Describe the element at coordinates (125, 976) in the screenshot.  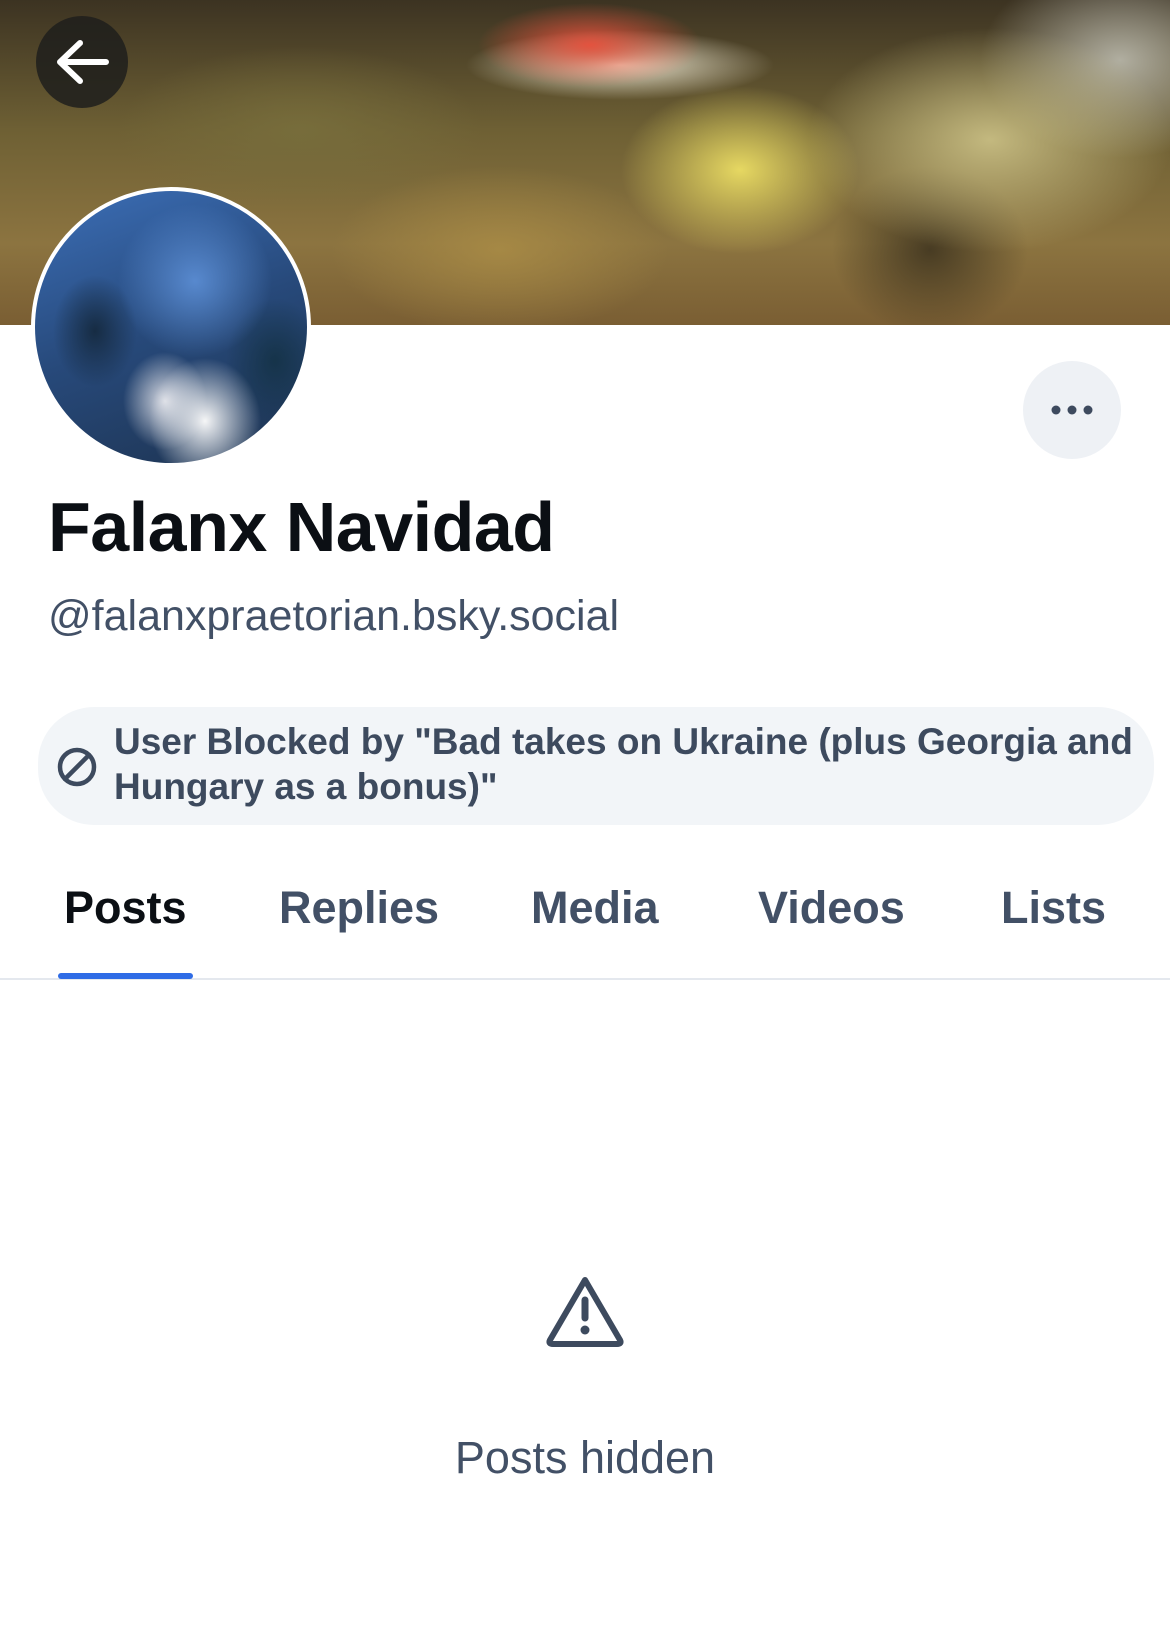
I see `active-tab-indicator` at that location.